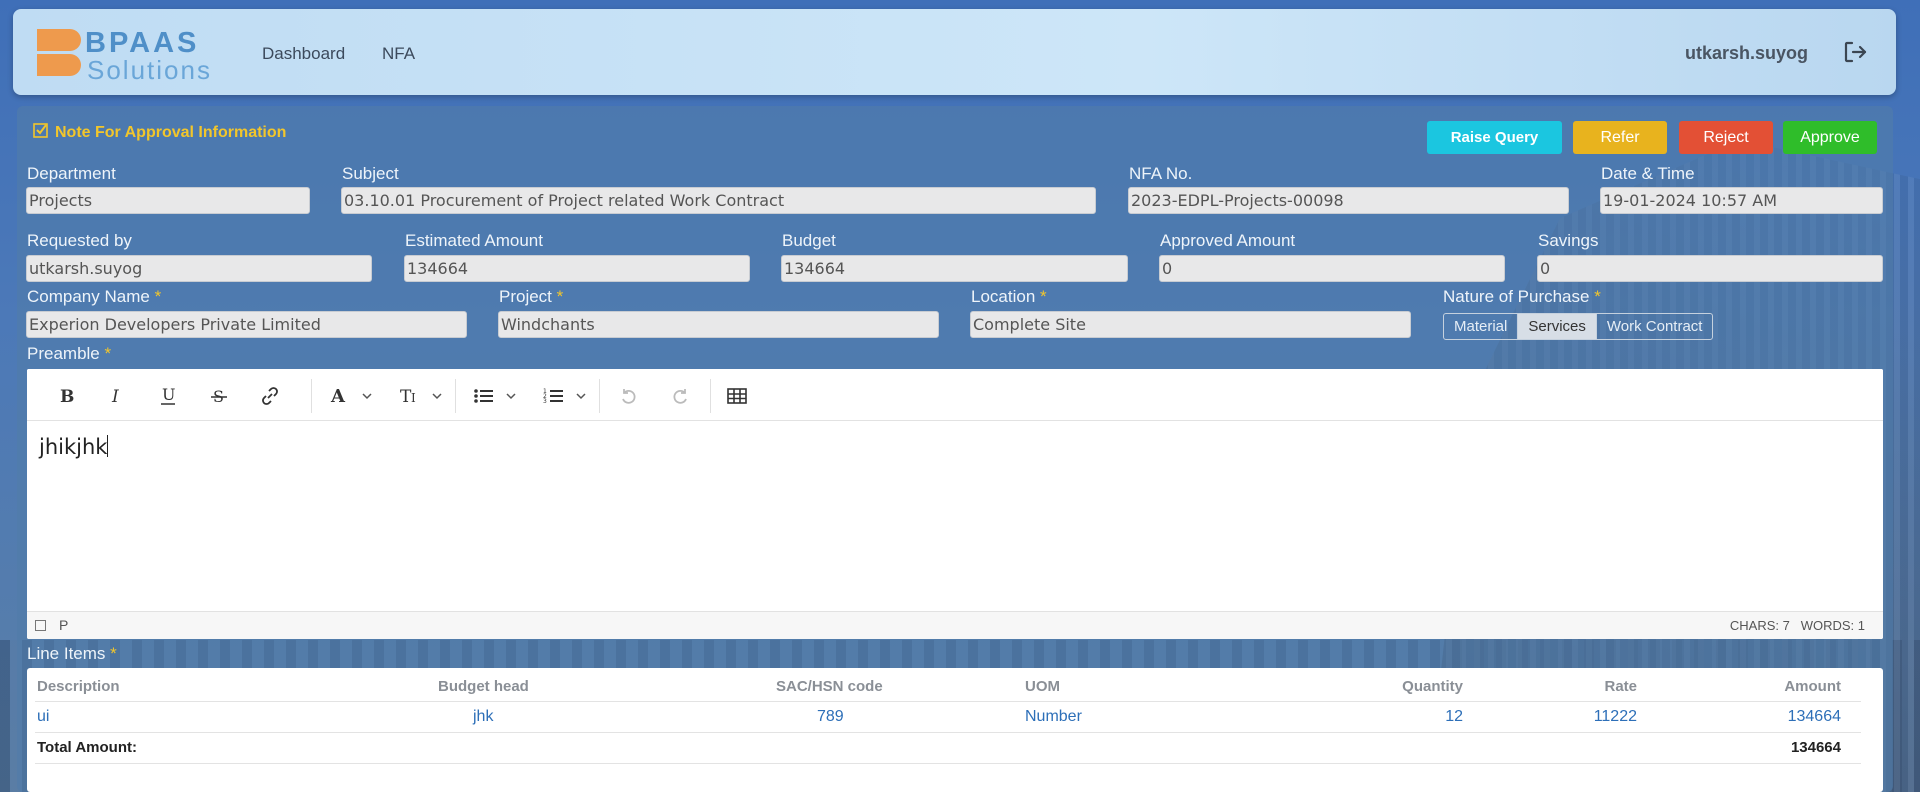 This screenshot has height=792, width=1920. Describe the element at coordinates (1620, 137) in the screenshot. I see `refer-button: Refer` at that location.